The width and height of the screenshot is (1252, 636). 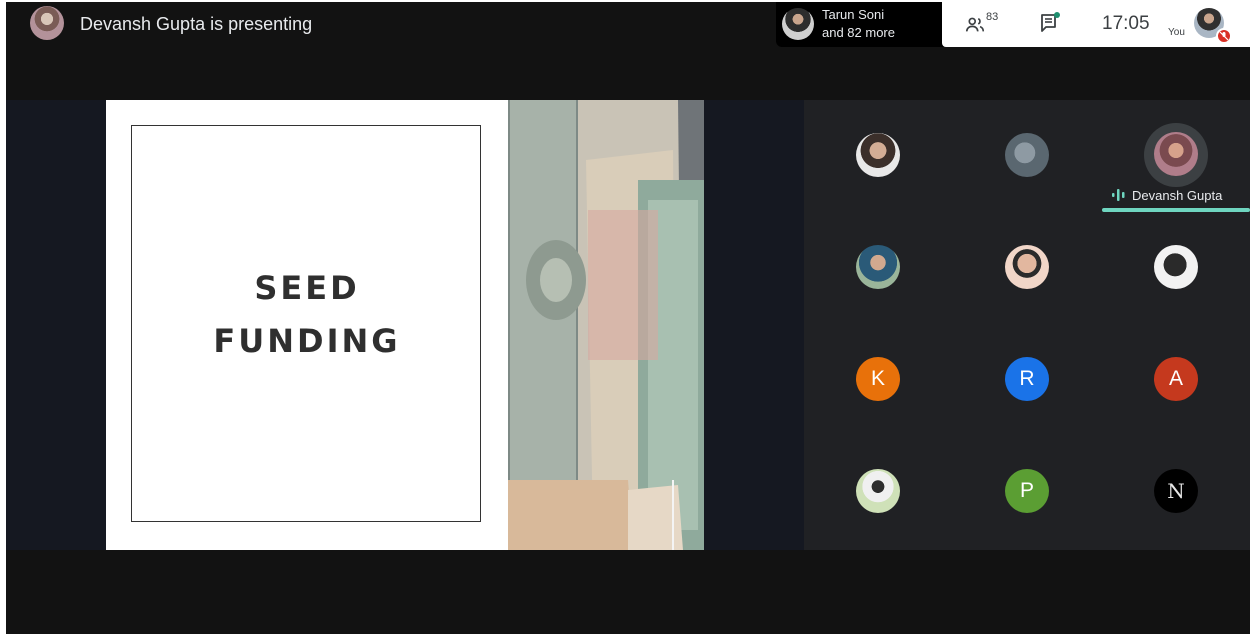 What do you see at coordinates (992, 17) in the screenshot?
I see `people-count: 83` at bounding box center [992, 17].